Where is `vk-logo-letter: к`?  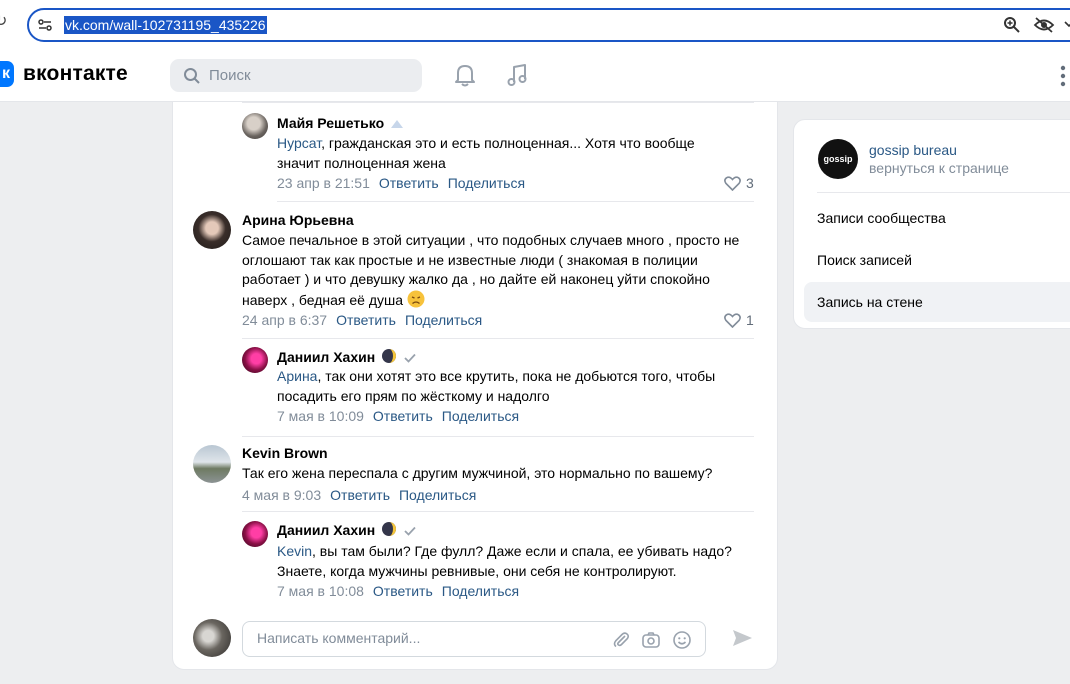
vk-logo-letter: к is located at coordinates (5, 73).